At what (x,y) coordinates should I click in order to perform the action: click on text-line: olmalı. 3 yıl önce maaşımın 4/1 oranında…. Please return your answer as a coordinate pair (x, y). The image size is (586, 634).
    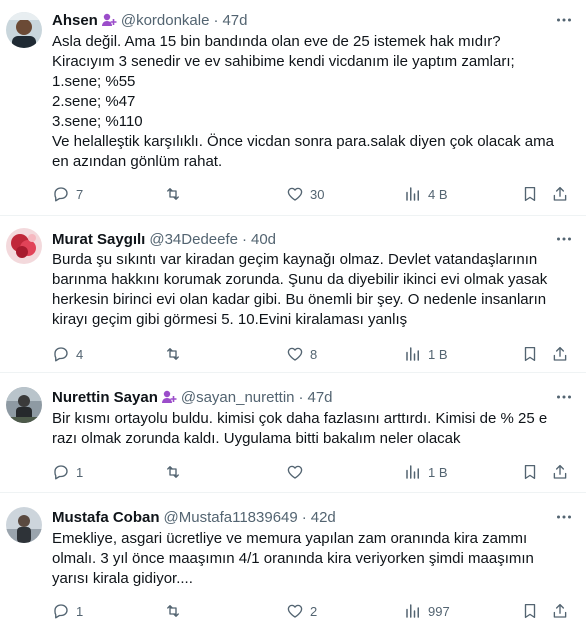
    Looking at the image, I should click on (293, 558).